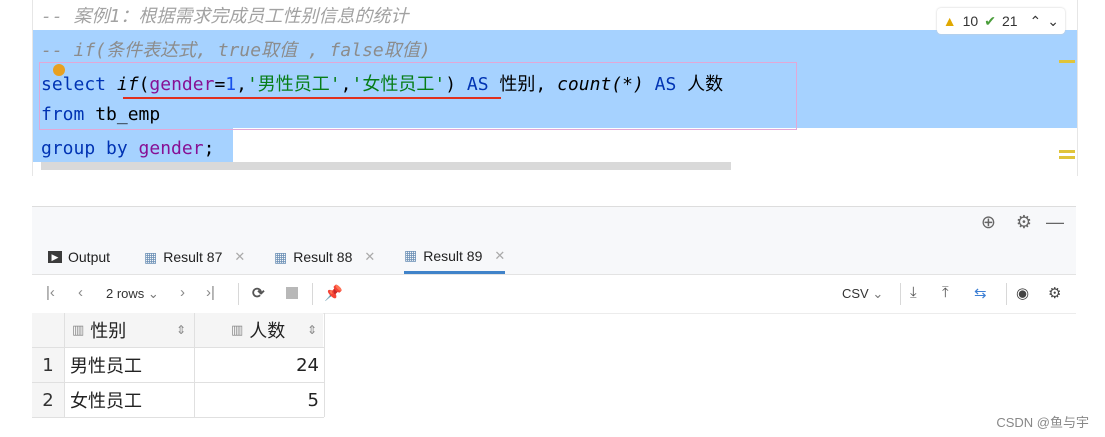 This screenshot has height=437, width=1105. I want to click on fn-if: if, so click(127, 84).